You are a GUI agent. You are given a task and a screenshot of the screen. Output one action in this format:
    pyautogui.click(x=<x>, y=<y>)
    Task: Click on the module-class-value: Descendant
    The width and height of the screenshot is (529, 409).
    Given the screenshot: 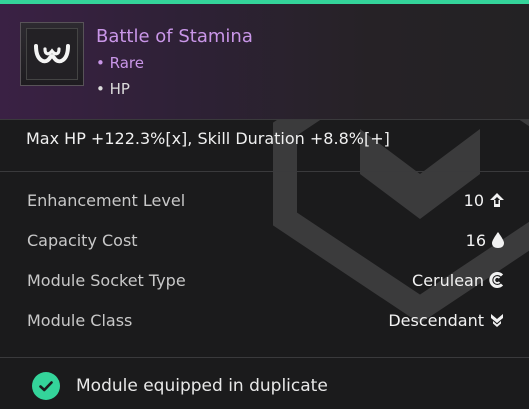 What is the action you would take?
    pyautogui.click(x=436, y=320)
    